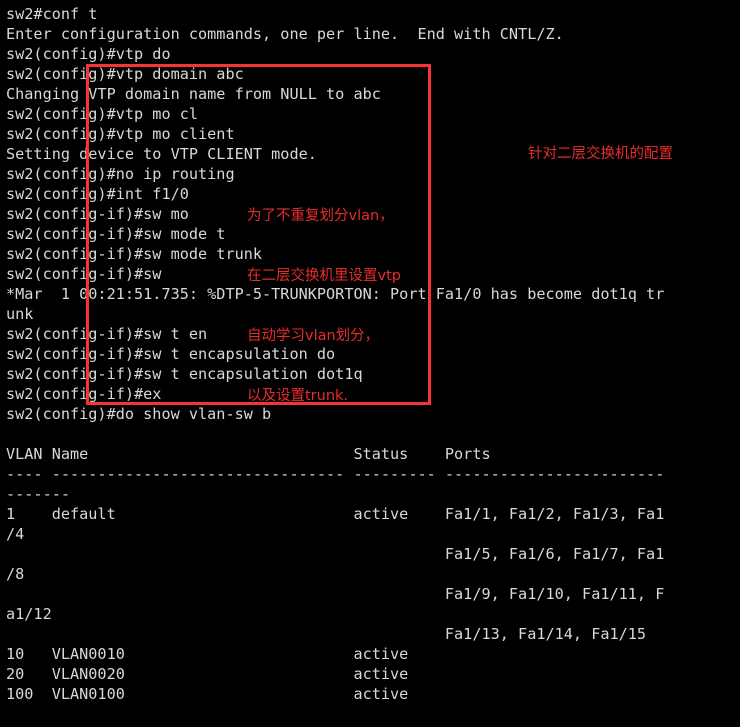 The height and width of the screenshot is (727, 740). I want to click on annotation-note-right-line: 针对二层交换机的配置, so click(600, 154).